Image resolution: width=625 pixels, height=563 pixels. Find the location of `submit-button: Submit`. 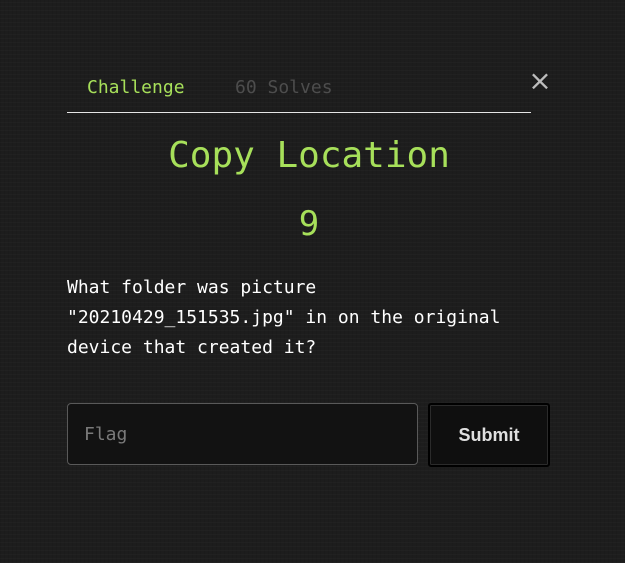

submit-button: Submit is located at coordinates (489, 435).